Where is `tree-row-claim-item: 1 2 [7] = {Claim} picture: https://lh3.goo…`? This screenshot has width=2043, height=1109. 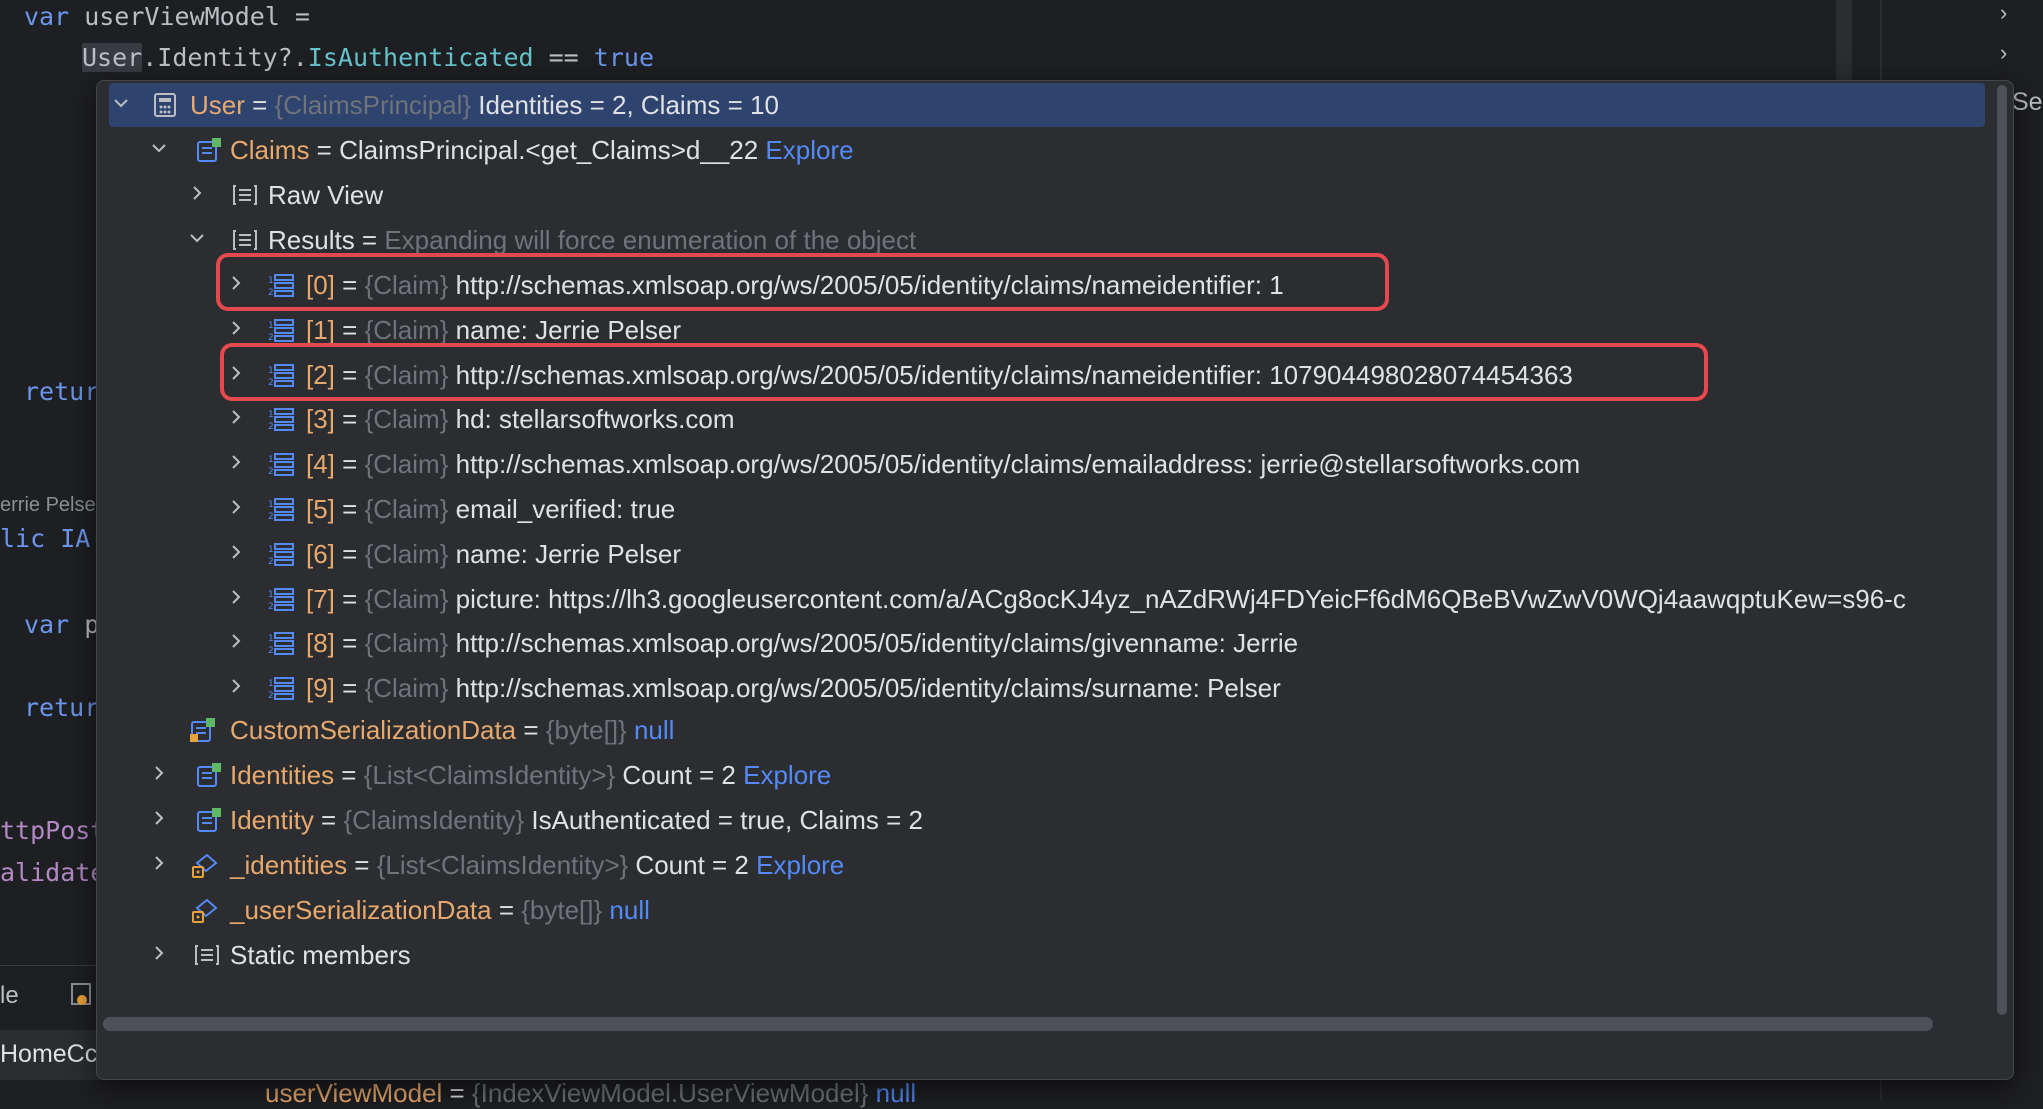 tree-row-claim-item: 1 2 [7] = {Claim} picture: https://lh3.goo… is located at coordinates (1042, 599).